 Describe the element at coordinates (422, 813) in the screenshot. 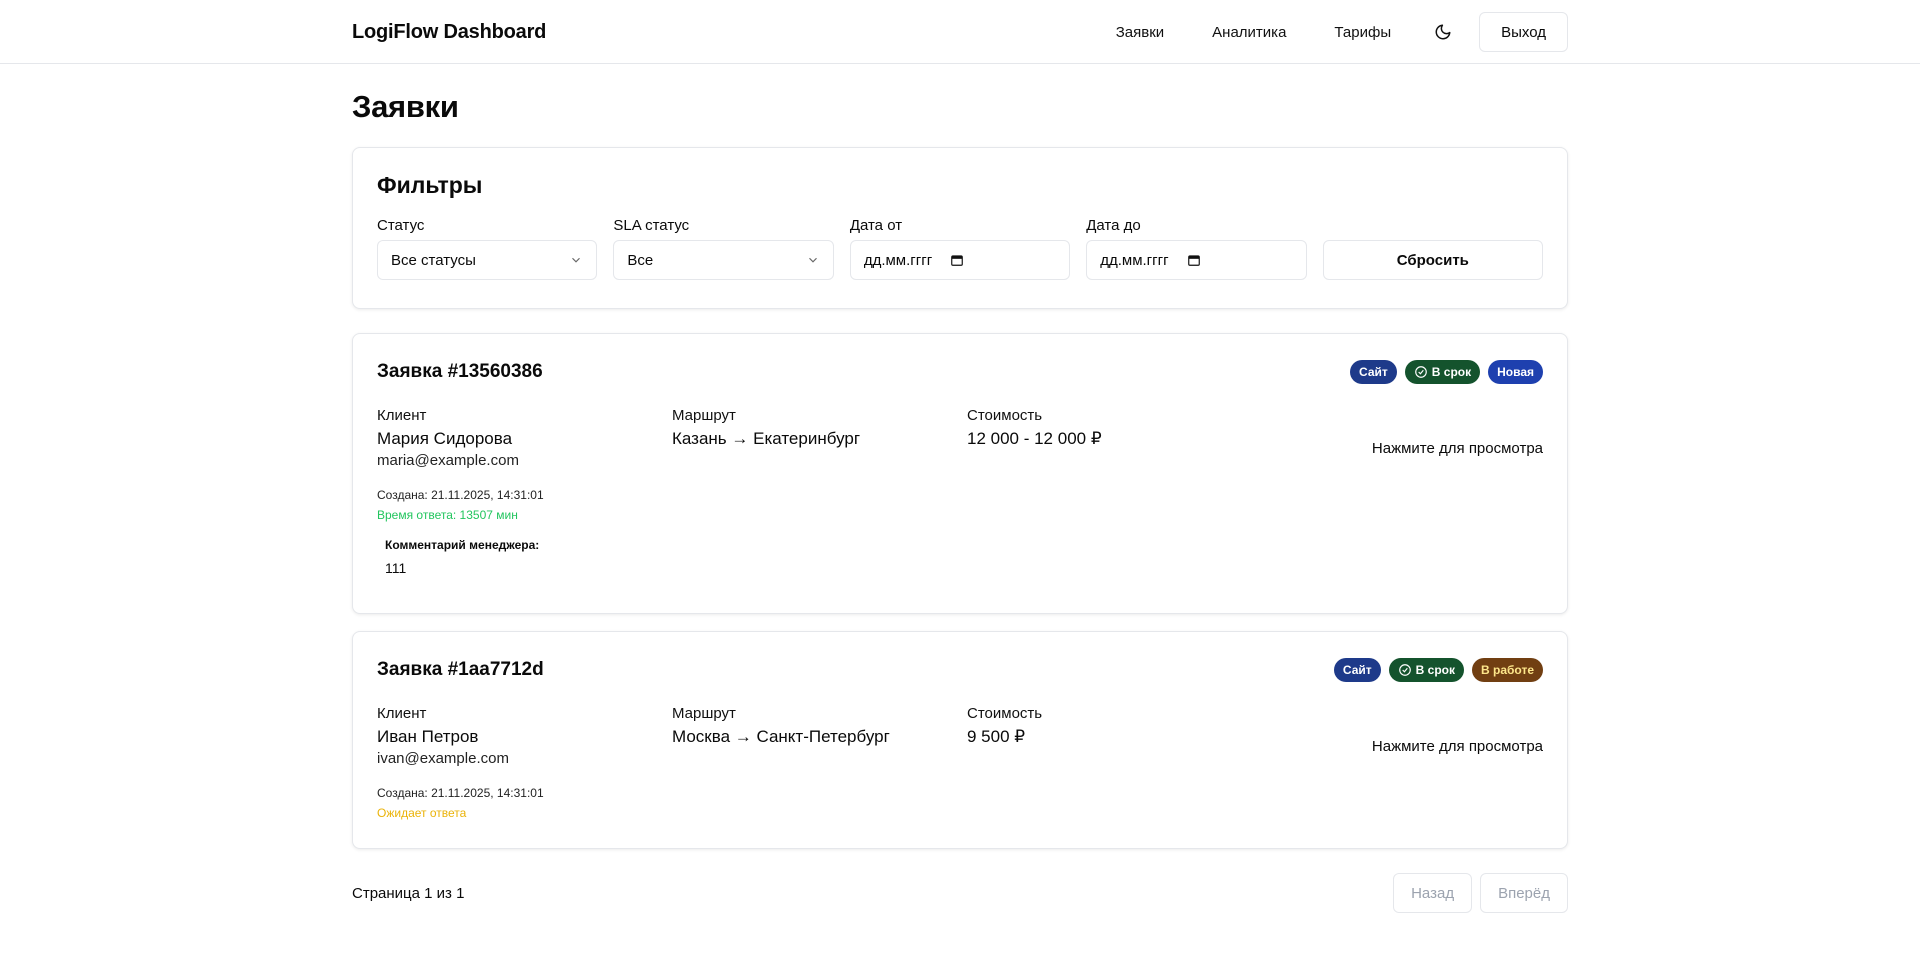

I see `response-status: Ожидает ответа` at that location.